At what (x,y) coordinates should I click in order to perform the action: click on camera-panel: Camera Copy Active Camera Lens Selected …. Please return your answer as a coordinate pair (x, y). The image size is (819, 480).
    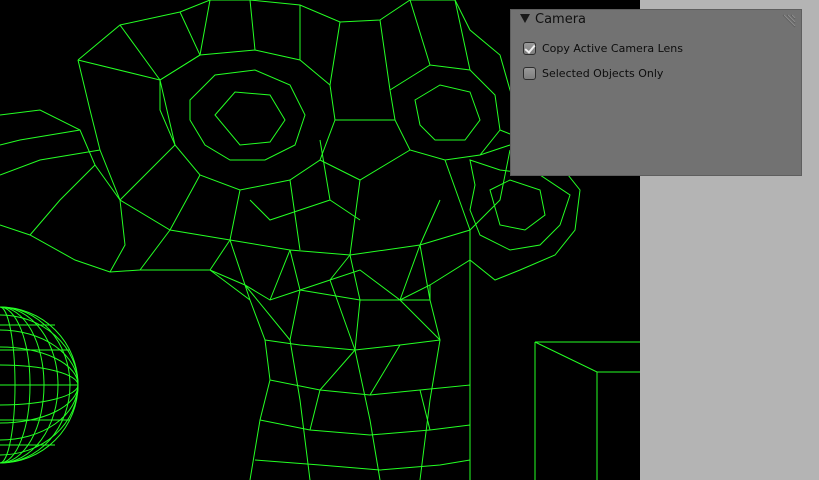
    Looking at the image, I should click on (656, 92).